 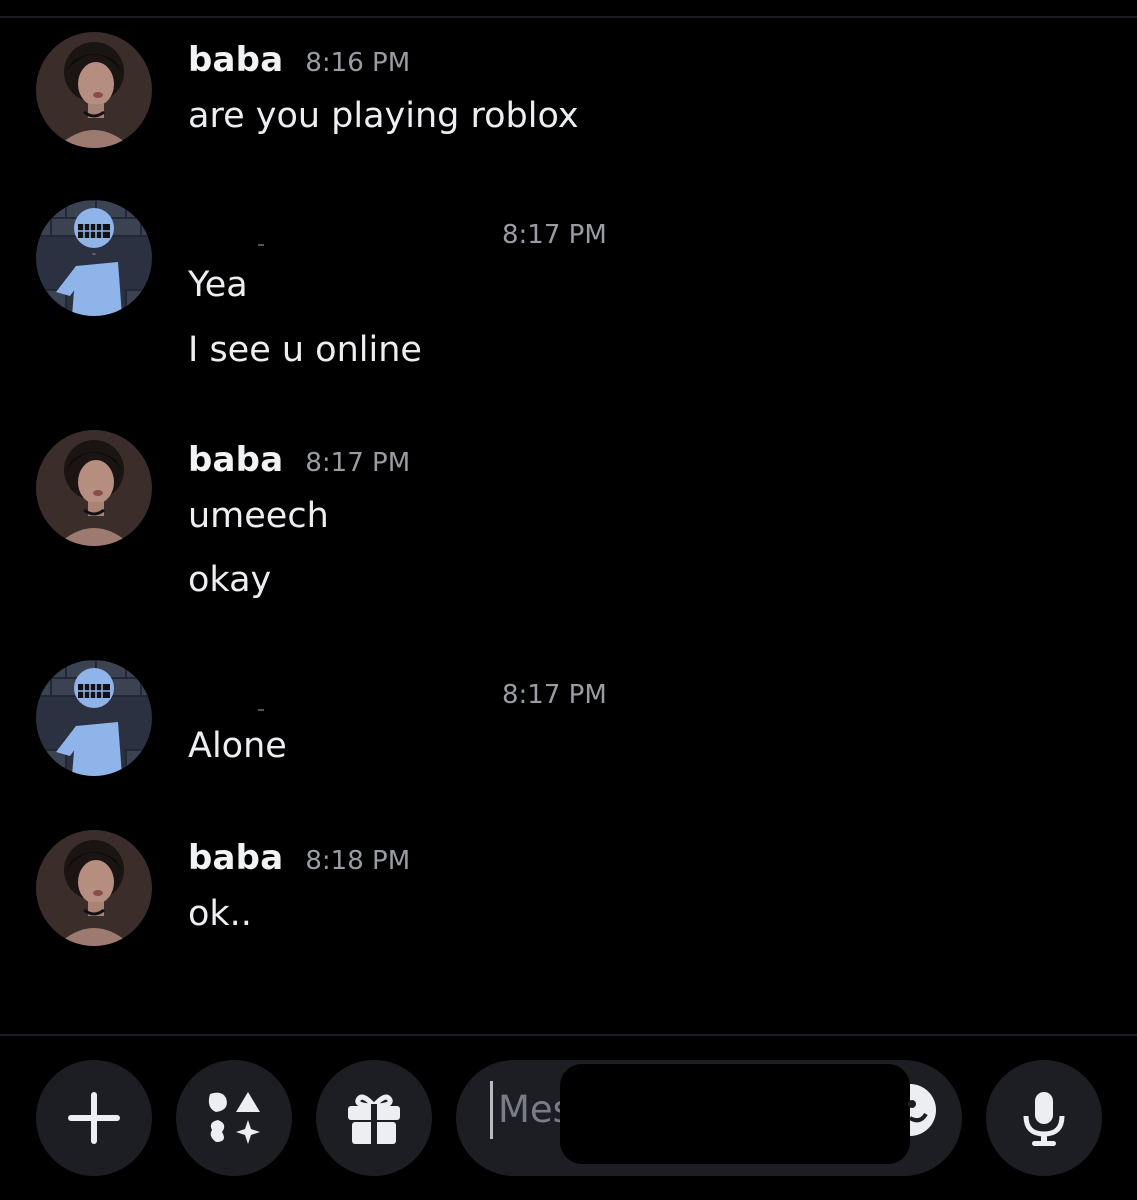 I want to click on message-text: okay, so click(x=230, y=580).